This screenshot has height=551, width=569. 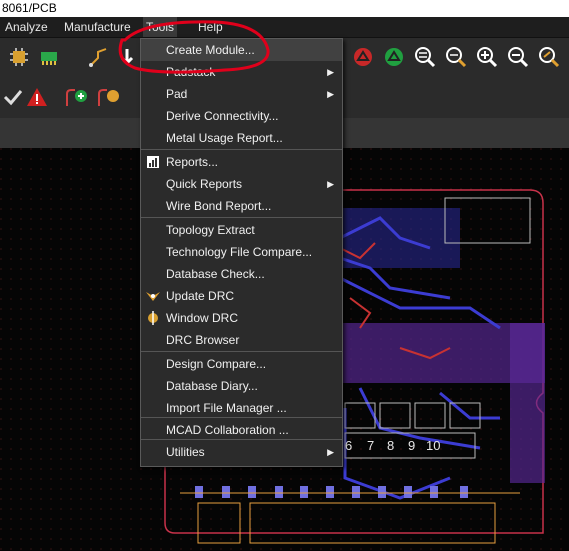 What do you see at coordinates (77, 97) in the screenshot?
I see `add-trace-icon` at bounding box center [77, 97].